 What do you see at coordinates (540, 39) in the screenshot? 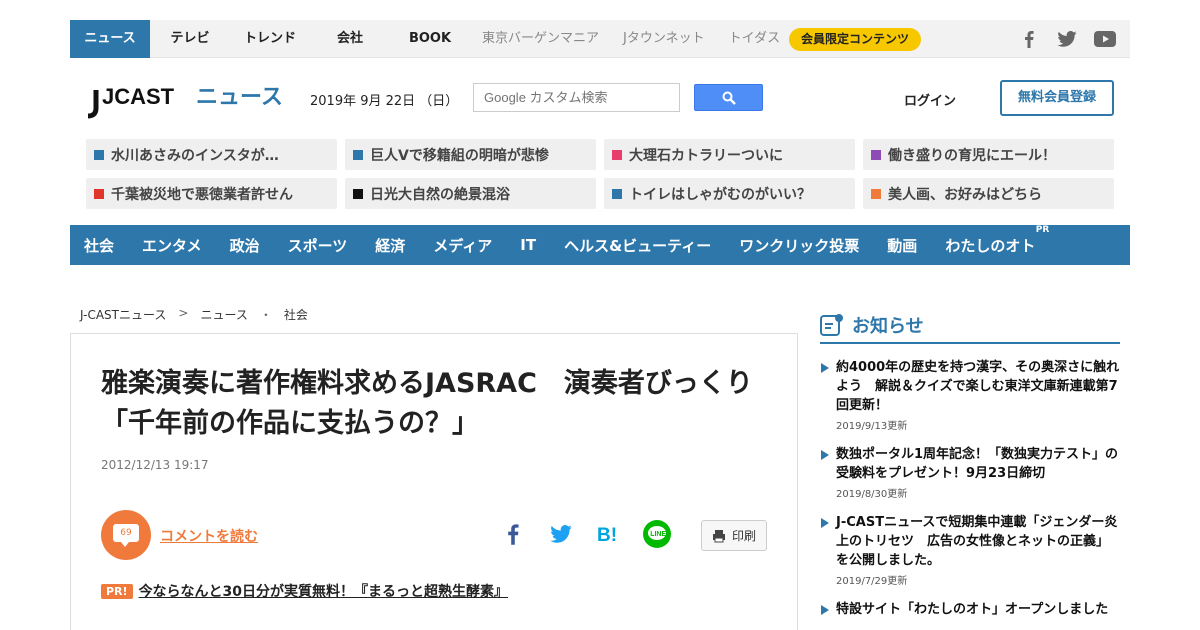
I see `topnav-bargain-mania: 東京バーゲンマニア` at bounding box center [540, 39].